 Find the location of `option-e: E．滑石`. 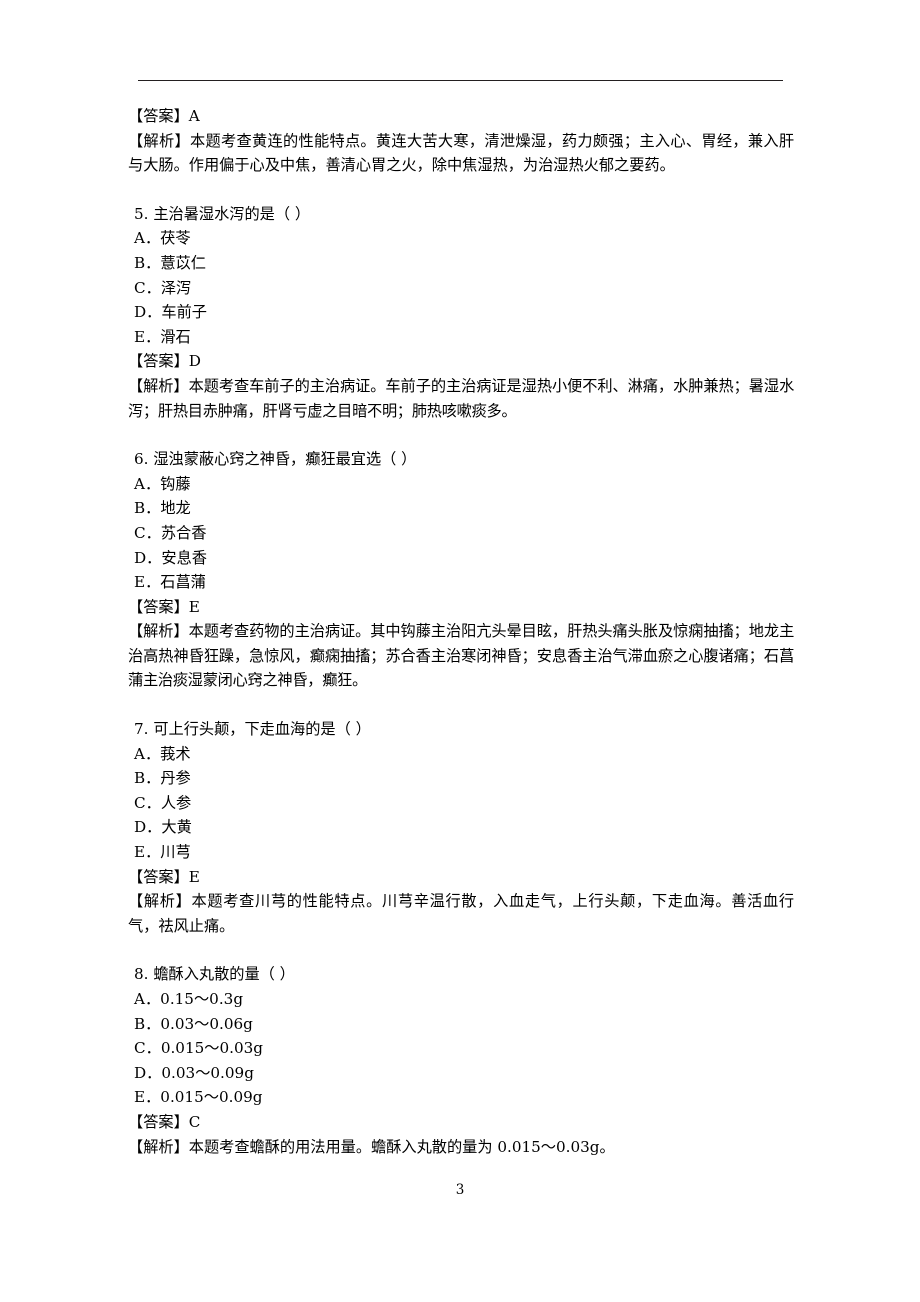

option-e: E．滑石 is located at coordinates (461, 337).